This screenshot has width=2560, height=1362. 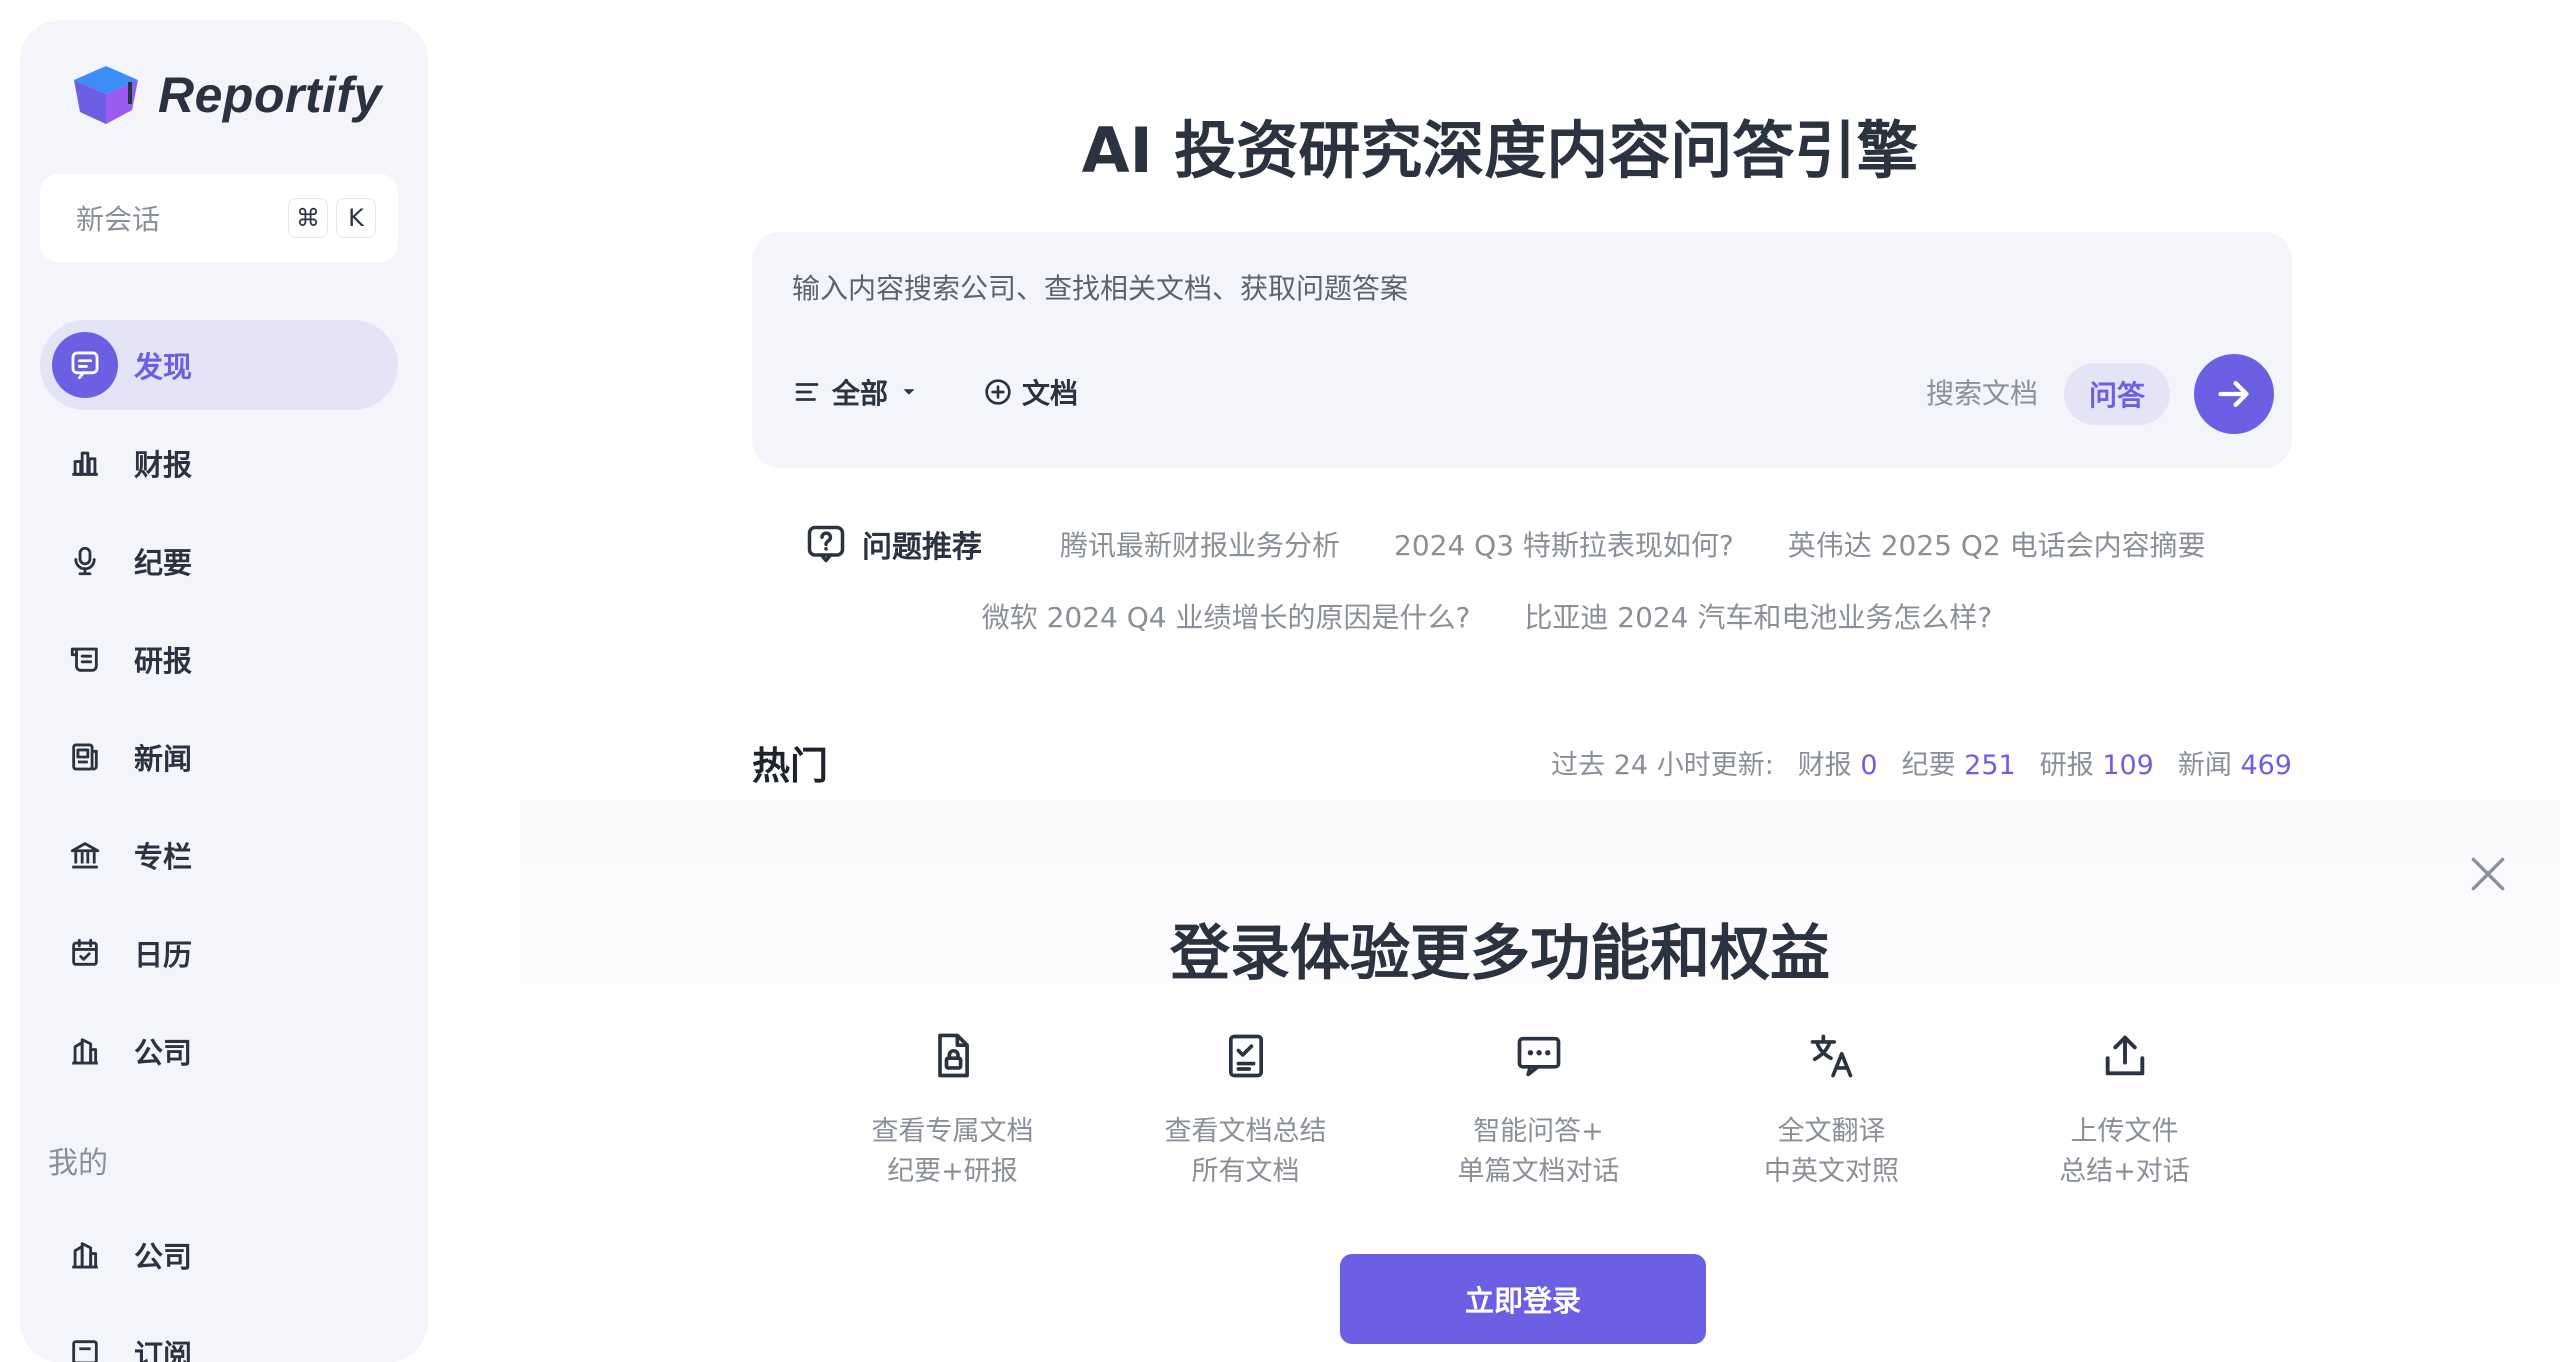 What do you see at coordinates (1512, 288) in the screenshot?
I see `search-input` at bounding box center [1512, 288].